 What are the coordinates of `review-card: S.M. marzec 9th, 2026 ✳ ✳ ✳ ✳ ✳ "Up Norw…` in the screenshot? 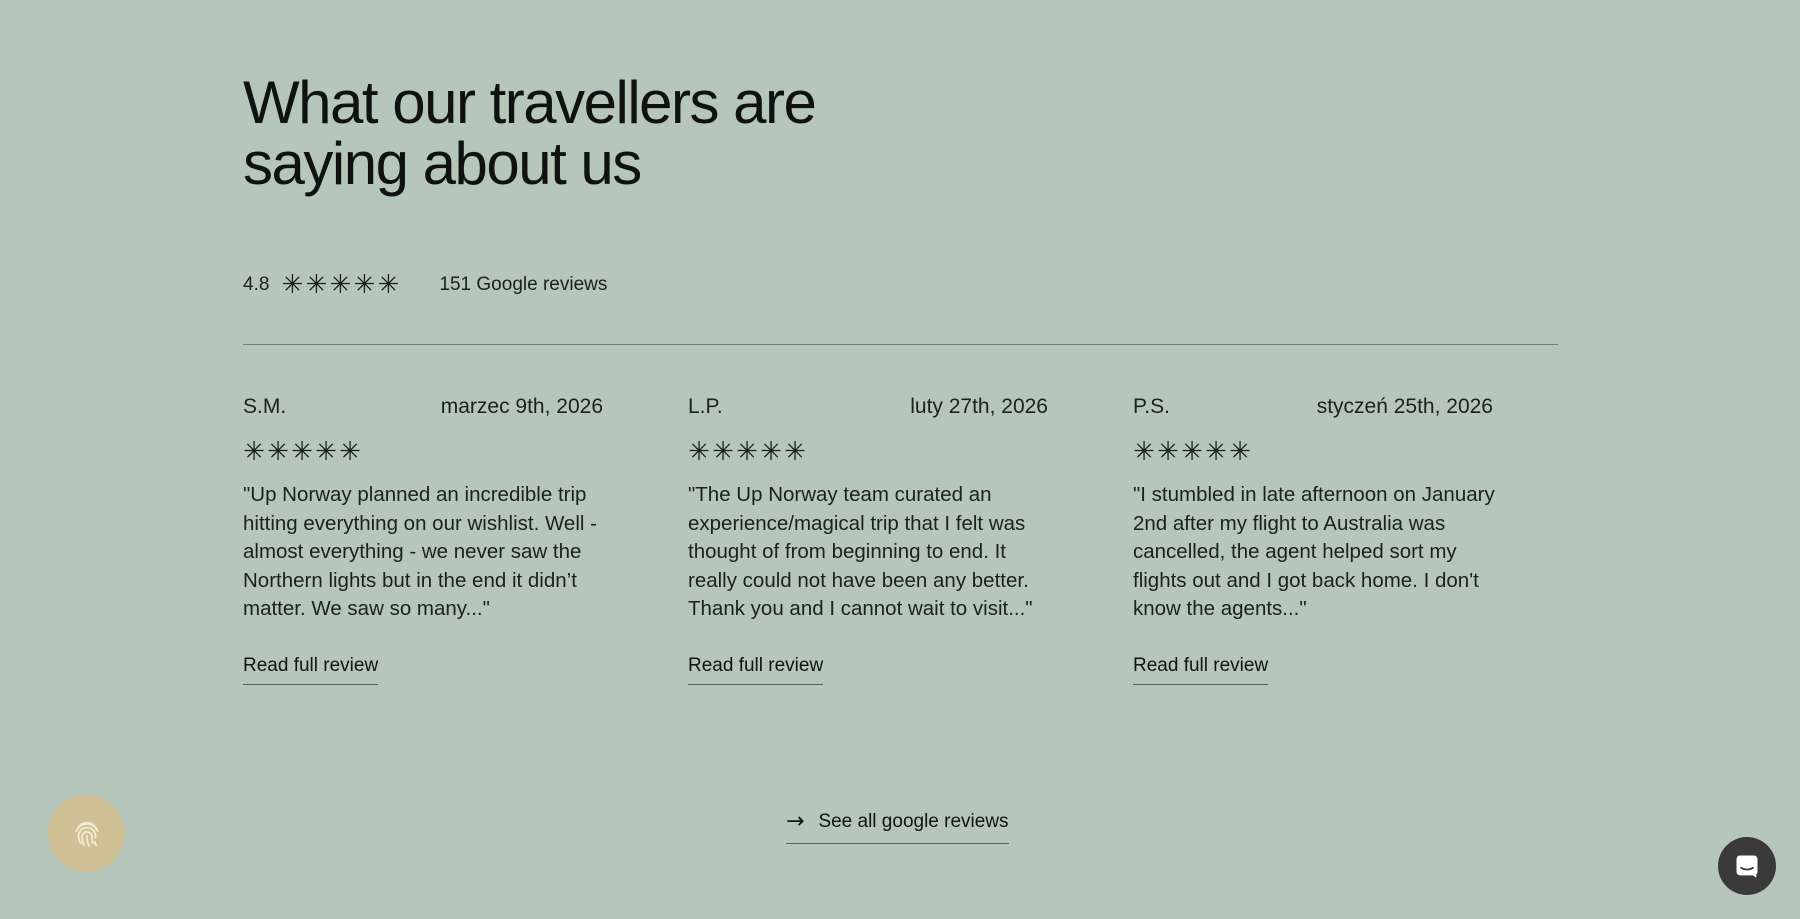 It's located at (423, 540).